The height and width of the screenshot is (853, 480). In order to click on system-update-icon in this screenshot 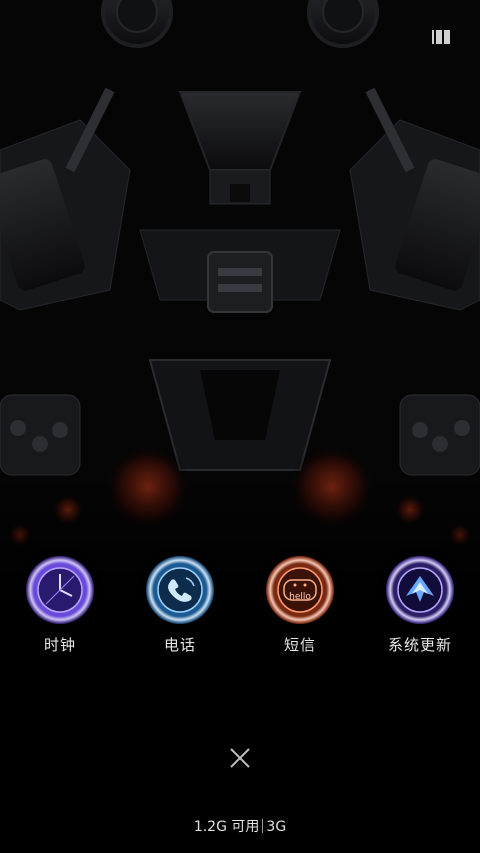, I will do `click(420, 590)`.